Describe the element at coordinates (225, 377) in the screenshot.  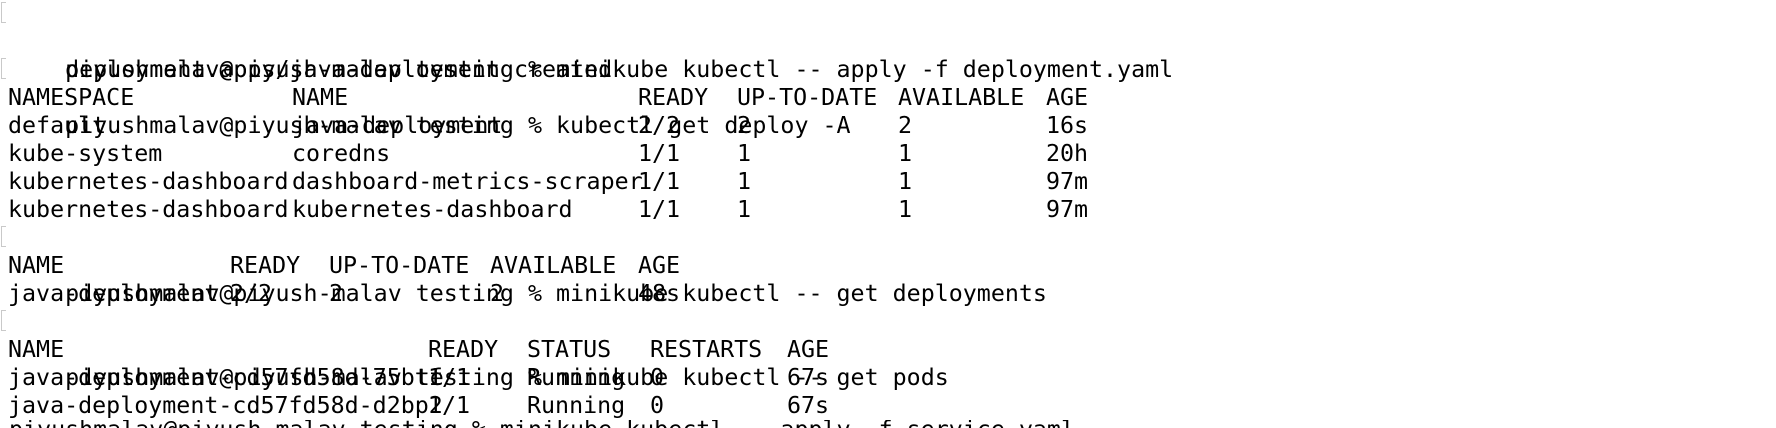
I see `table-cell: java-deployment-cd57fd58d-75btf` at that location.